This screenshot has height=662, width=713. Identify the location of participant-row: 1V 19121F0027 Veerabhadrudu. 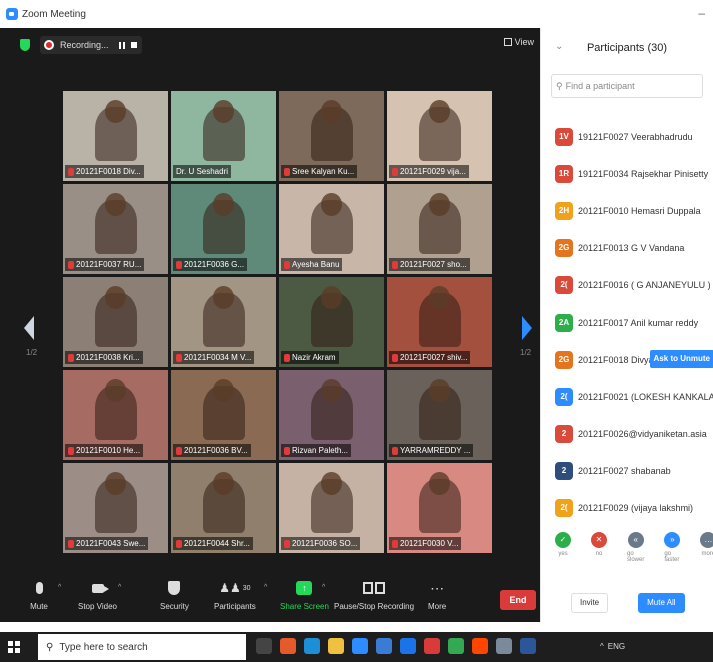
(627, 136).